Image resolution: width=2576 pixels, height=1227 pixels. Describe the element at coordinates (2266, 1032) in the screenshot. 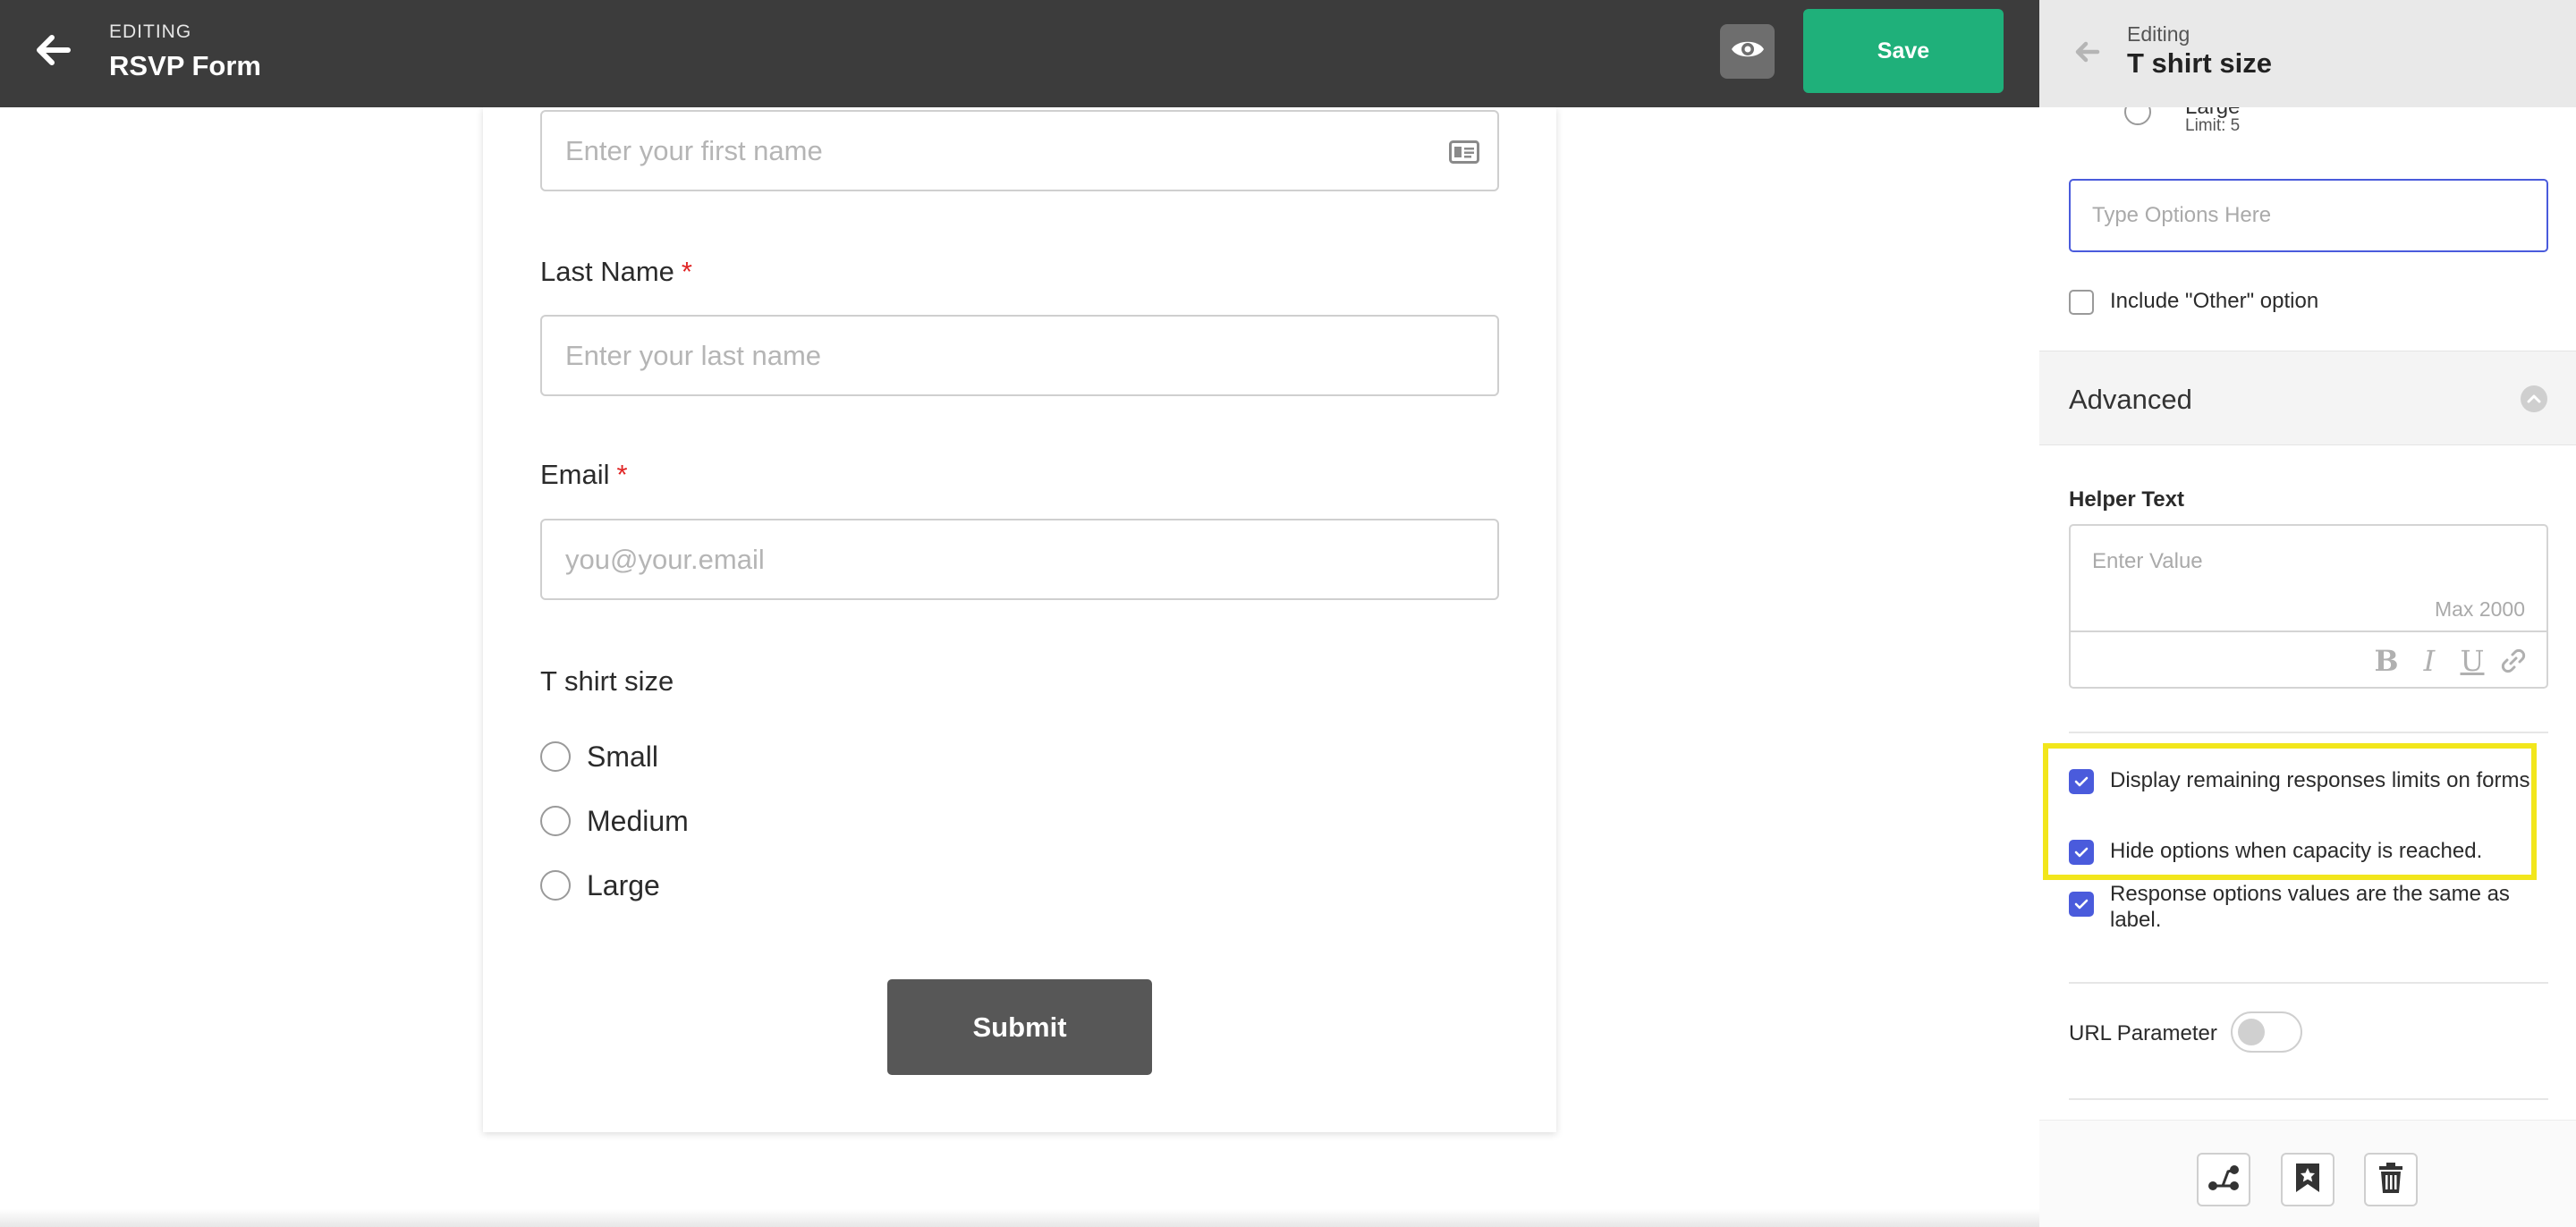

I see `url-parameter-toggle` at that location.